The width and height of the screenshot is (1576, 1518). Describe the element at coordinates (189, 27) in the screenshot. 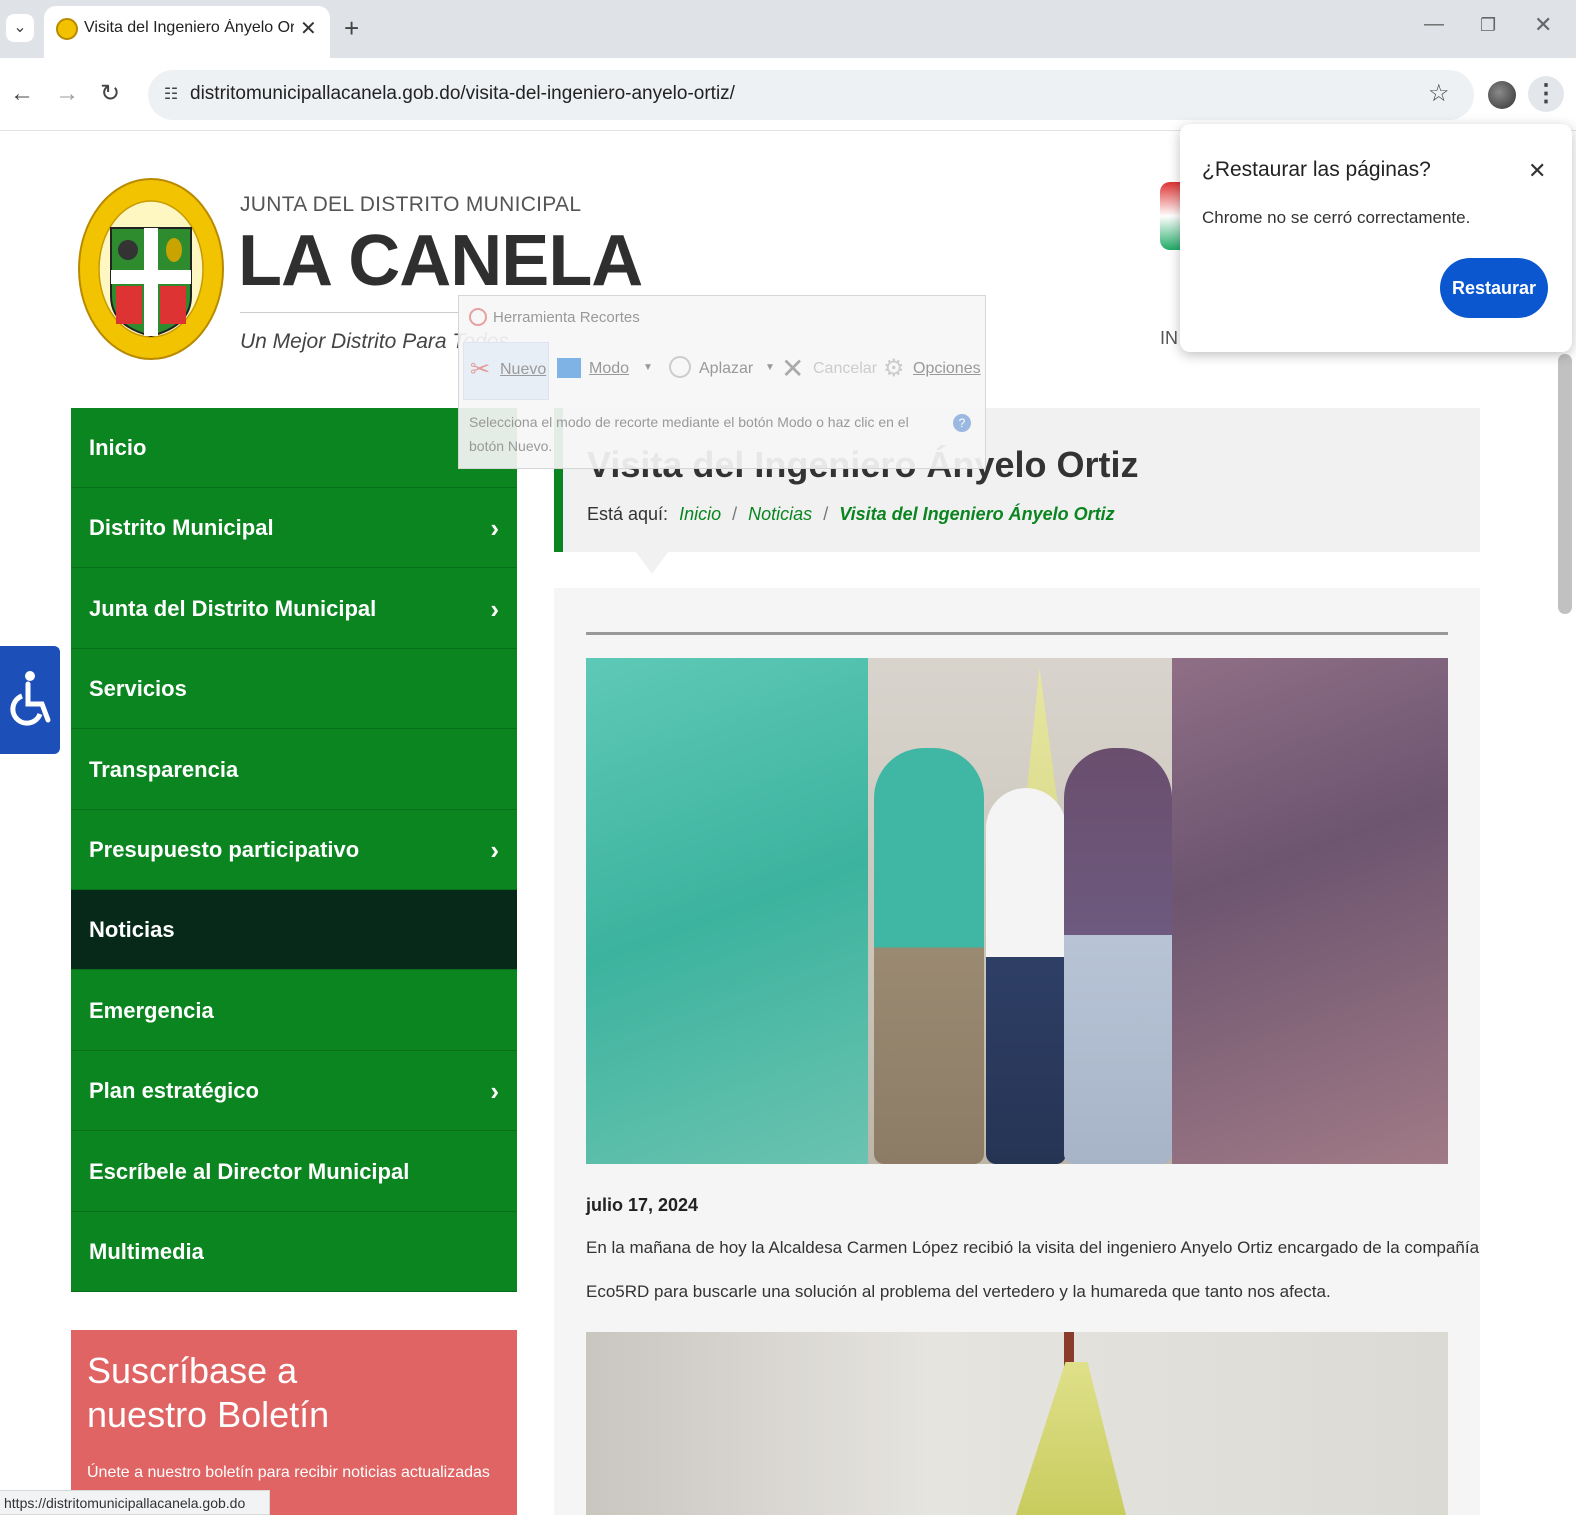

I see `tab-title: Visita del Ingeniero Ányelo Orti` at that location.